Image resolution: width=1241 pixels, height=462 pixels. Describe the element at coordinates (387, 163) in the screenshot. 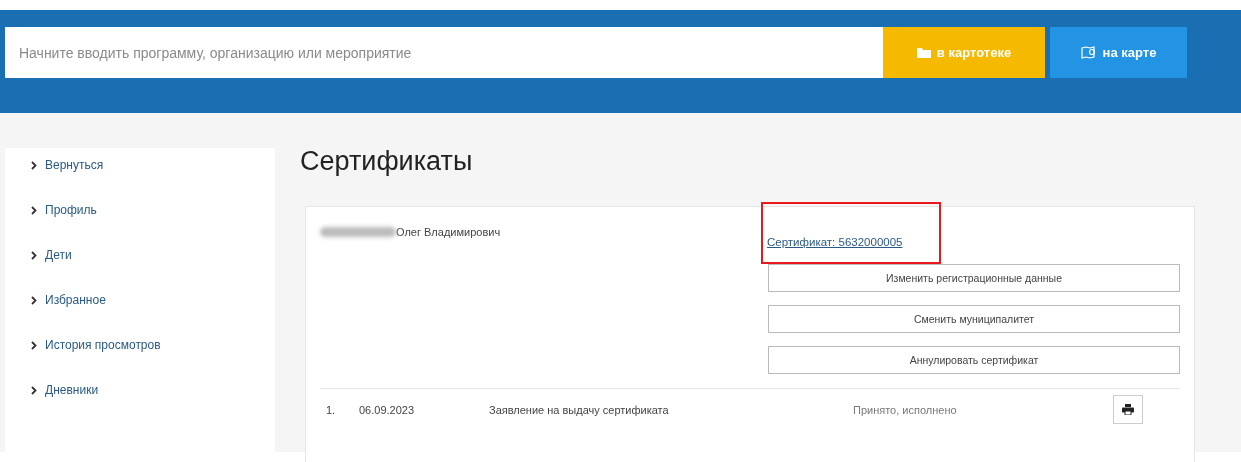

I see `page-title: Сертификаты` at that location.